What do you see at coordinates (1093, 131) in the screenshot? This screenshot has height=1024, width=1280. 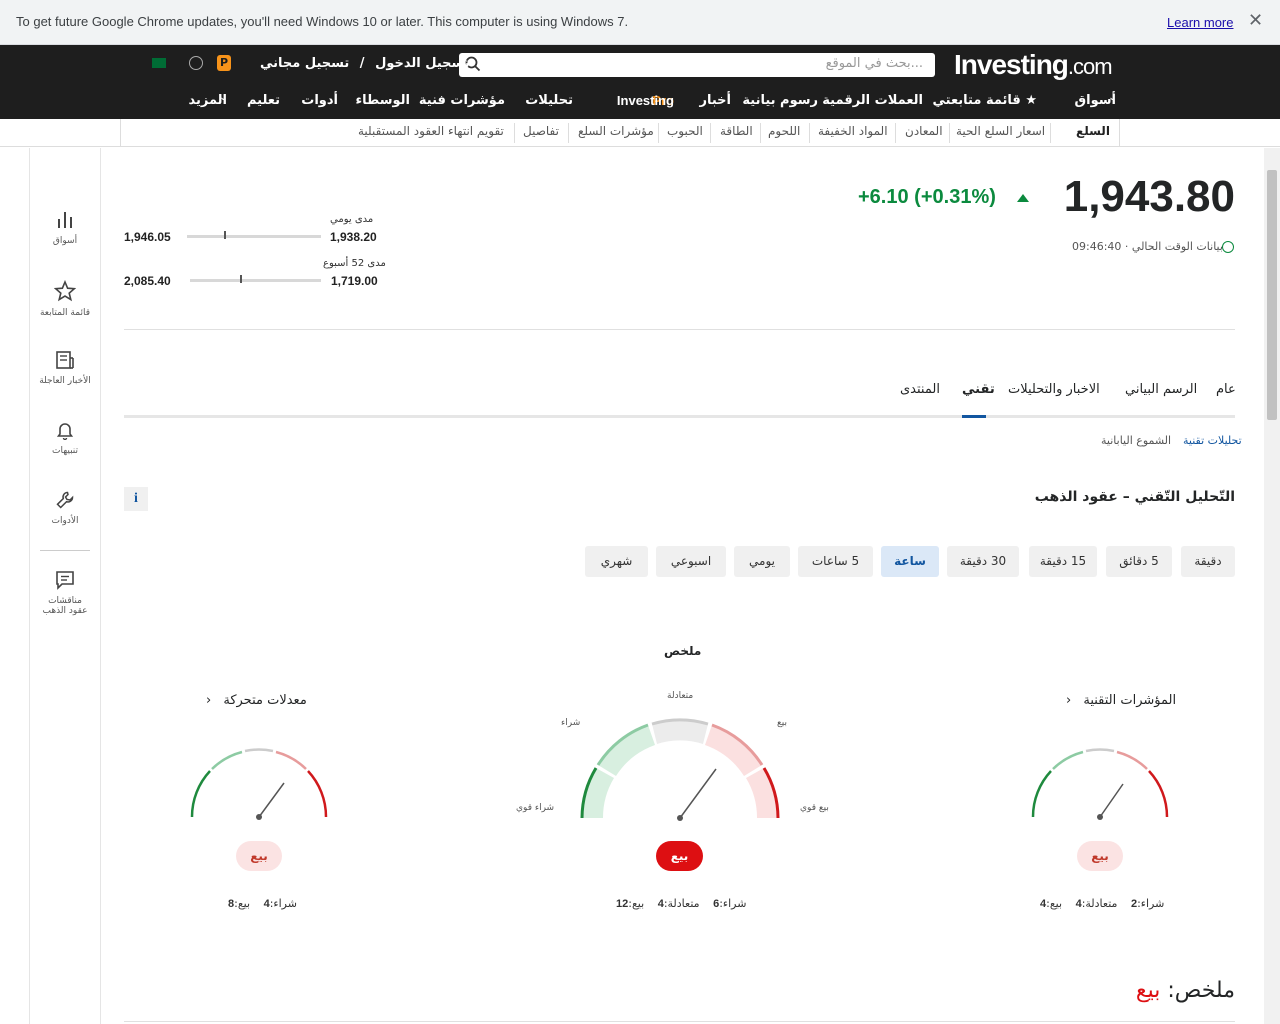 I see `subnav-item-commodities: السلع` at bounding box center [1093, 131].